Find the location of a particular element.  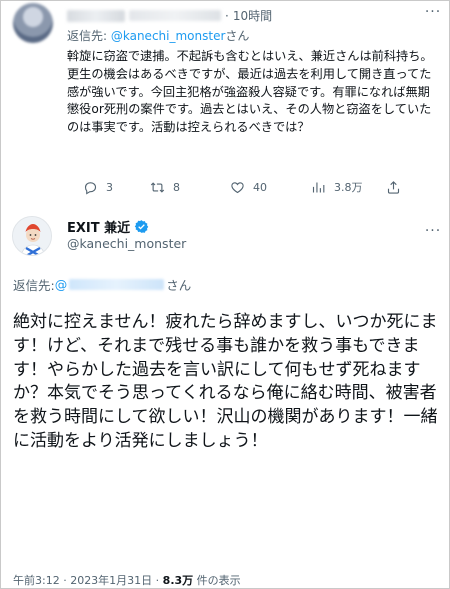

views-button: 3.8万 is located at coordinates (337, 187).